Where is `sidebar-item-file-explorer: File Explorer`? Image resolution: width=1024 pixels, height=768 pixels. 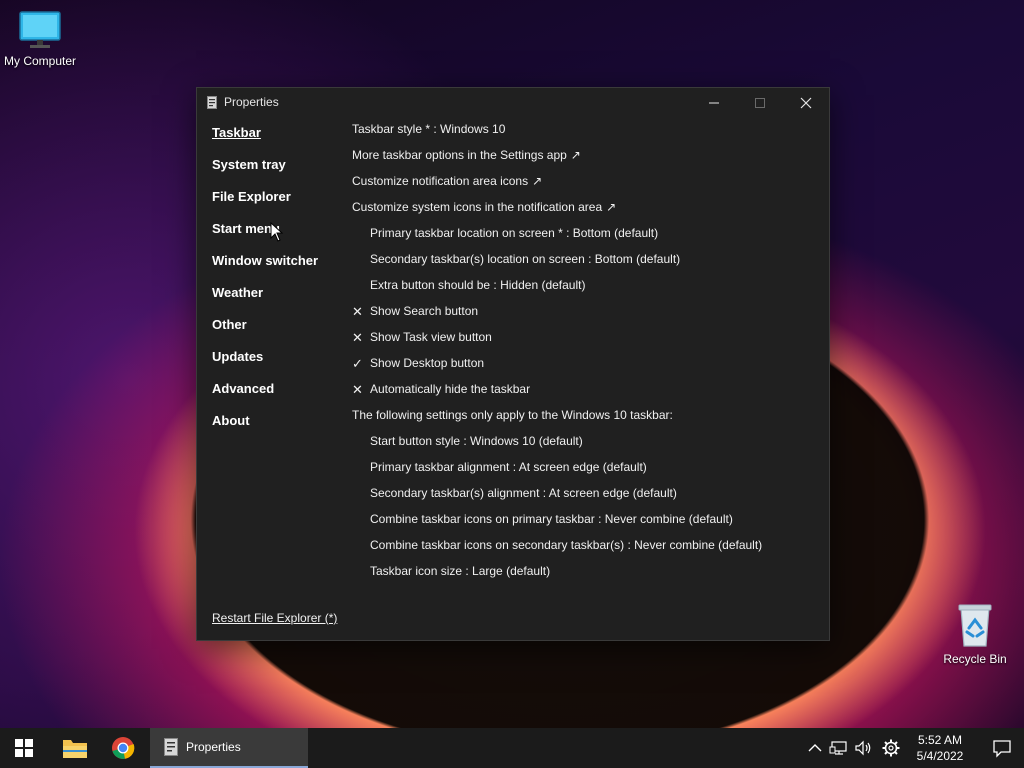
sidebar-item-file-explorer: File Explorer is located at coordinates (272, 205).